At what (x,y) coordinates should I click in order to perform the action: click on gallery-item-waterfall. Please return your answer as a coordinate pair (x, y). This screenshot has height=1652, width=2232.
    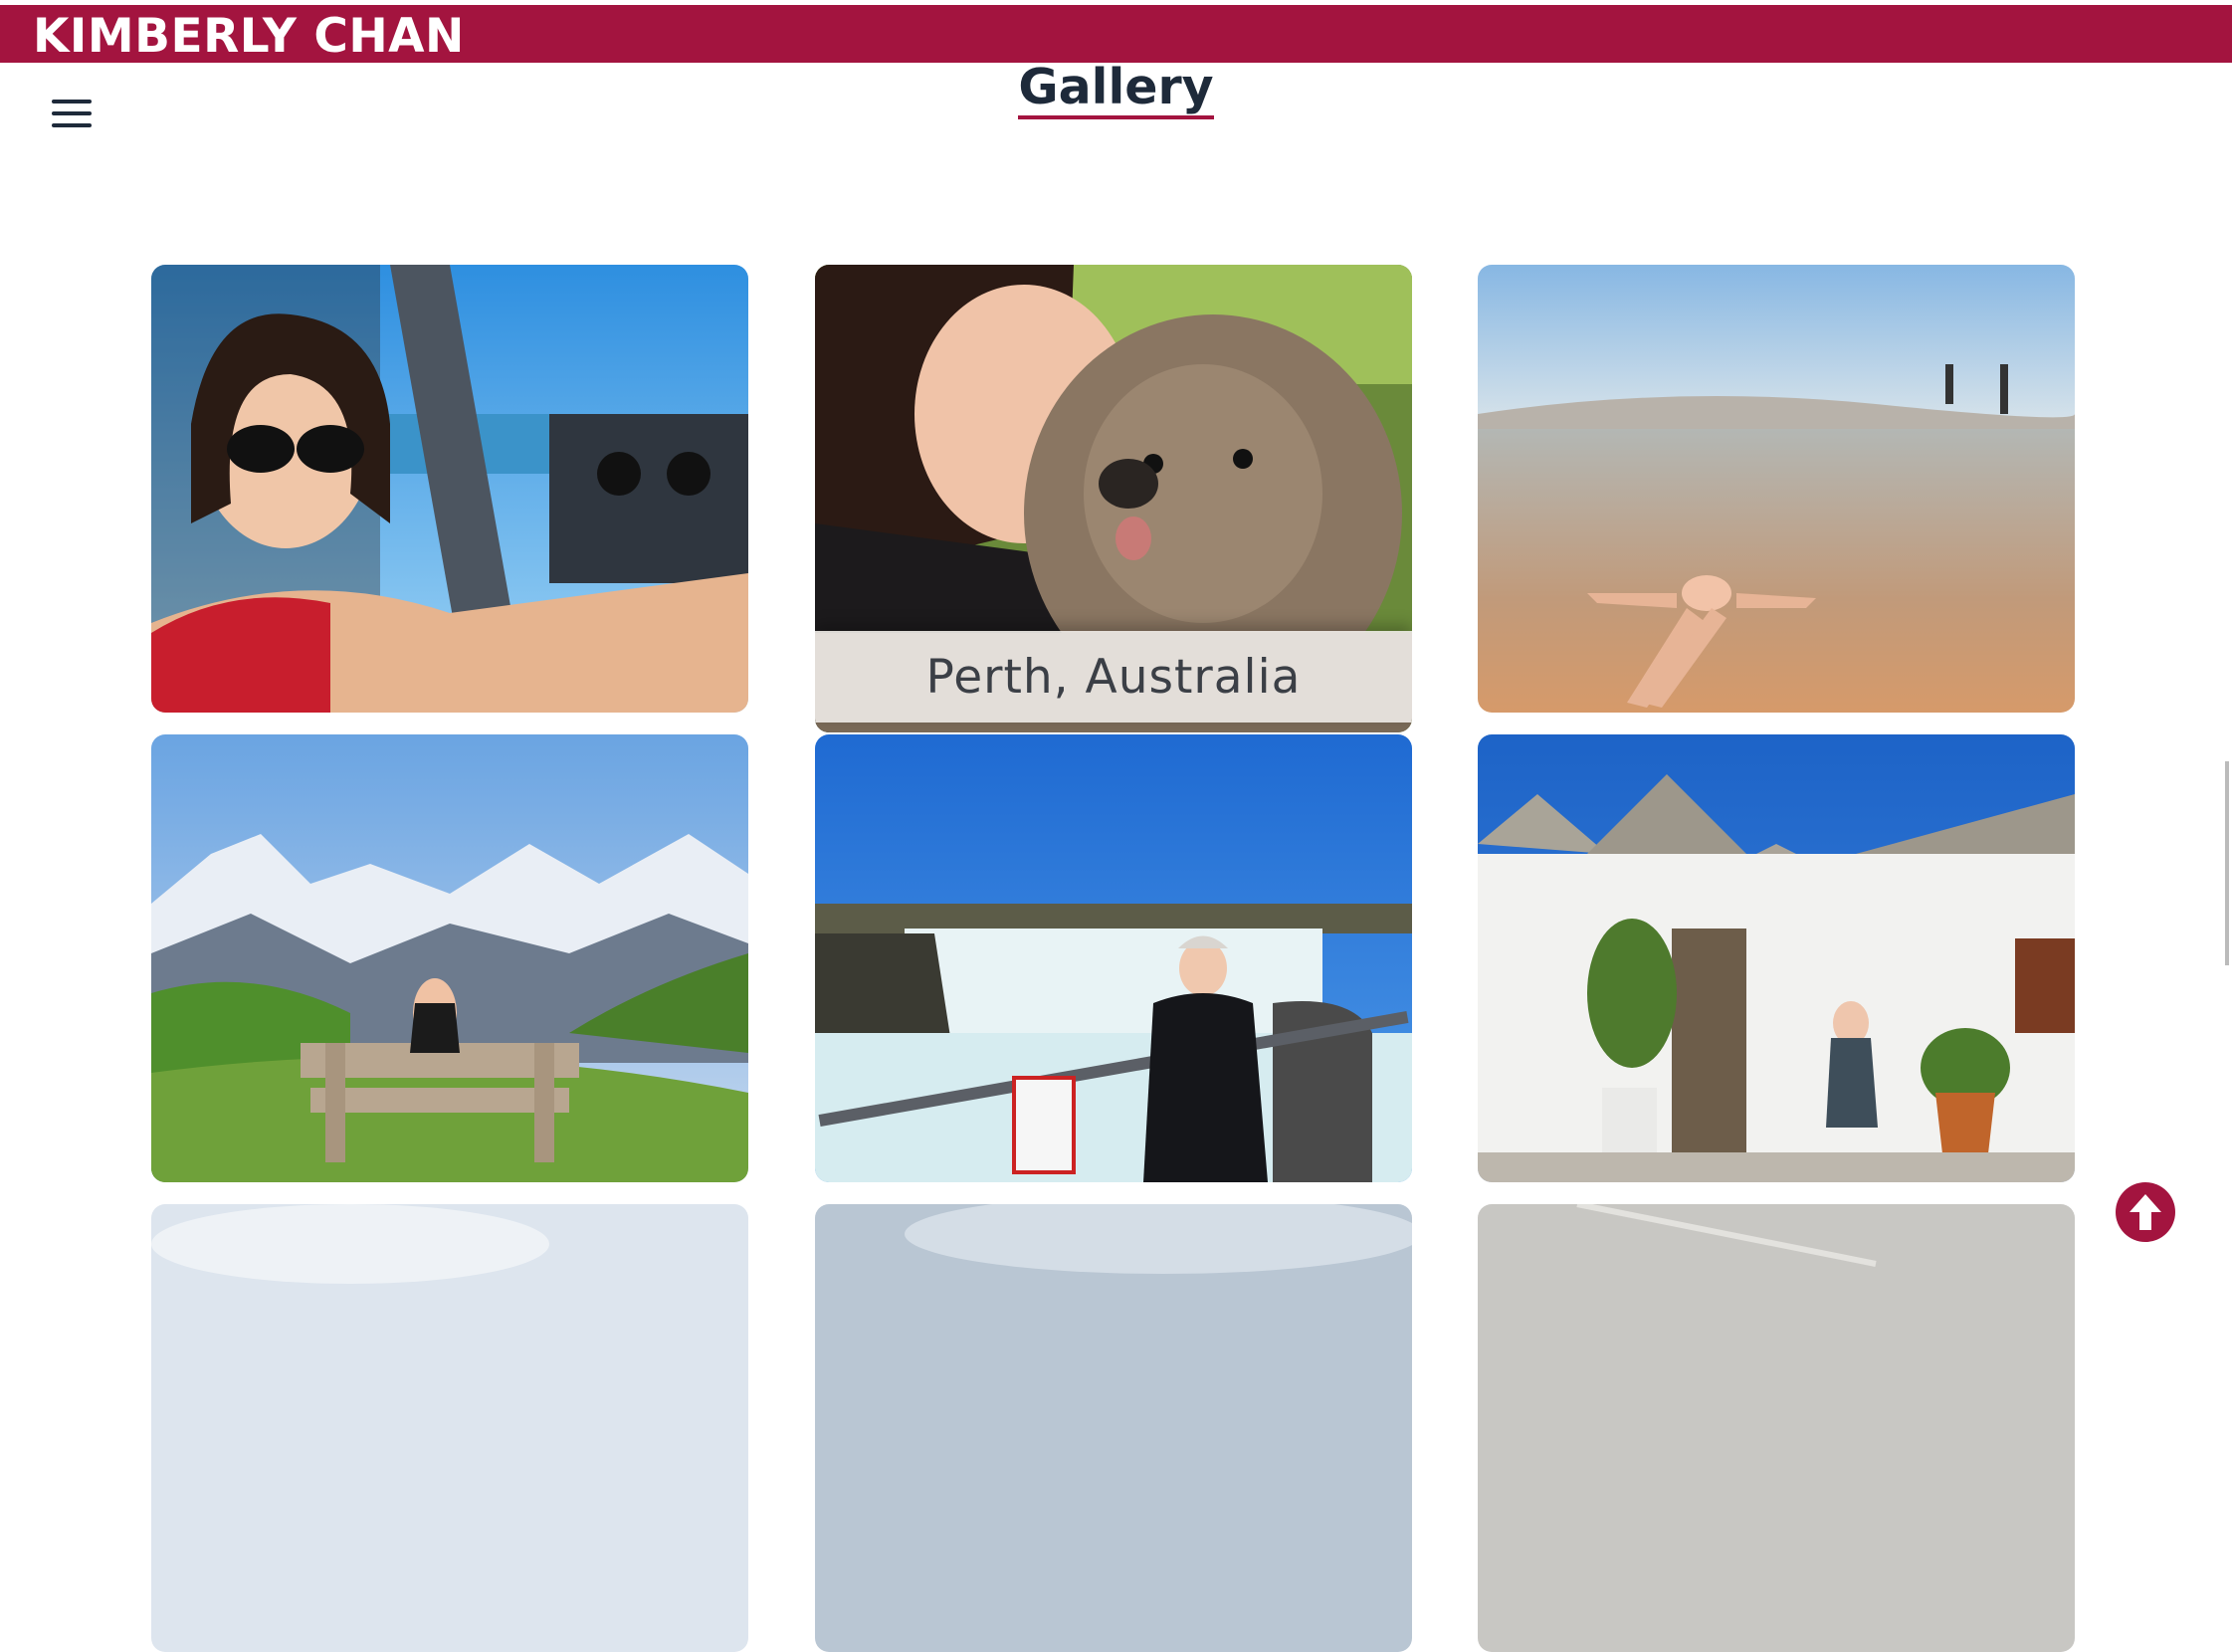
    Looking at the image, I should click on (1113, 958).